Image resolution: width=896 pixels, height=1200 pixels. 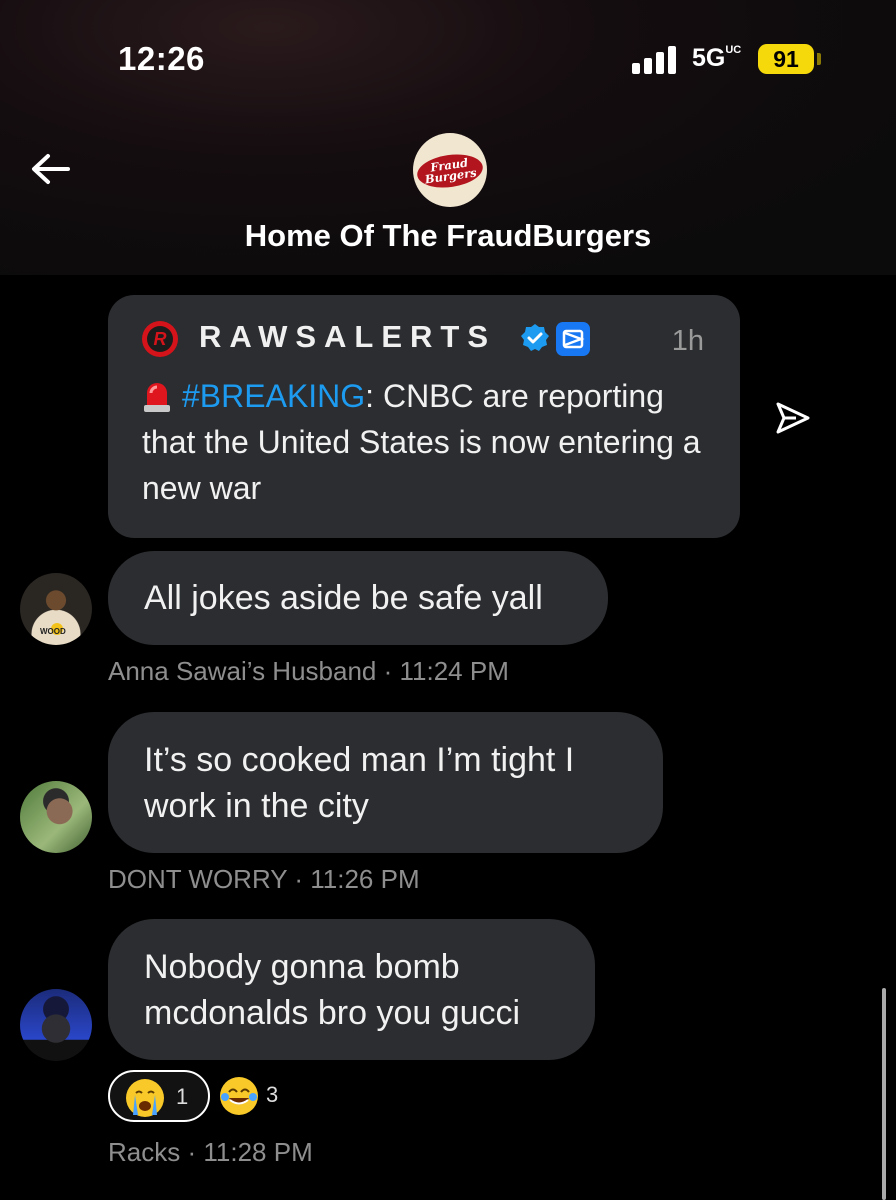 What do you see at coordinates (161, 58) in the screenshot?
I see `status-time: 12:26` at bounding box center [161, 58].